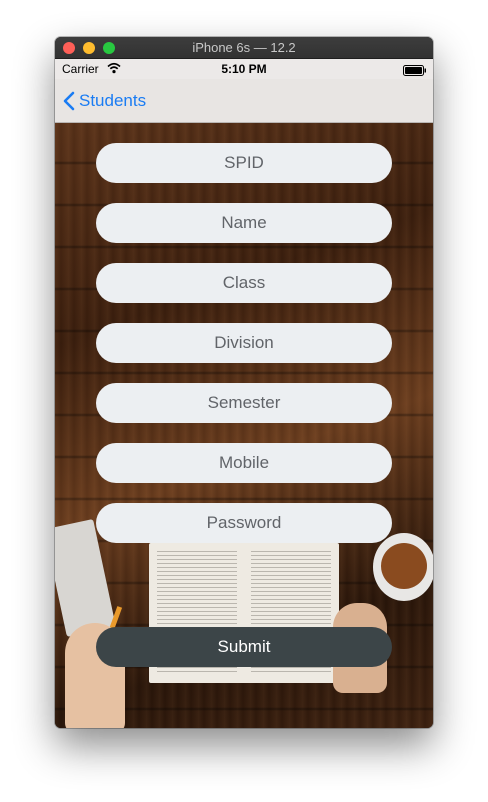  What do you see at coordinates (414, 70) in the screenshot?
I see `battery-icon` at bounding box center [414, 70].